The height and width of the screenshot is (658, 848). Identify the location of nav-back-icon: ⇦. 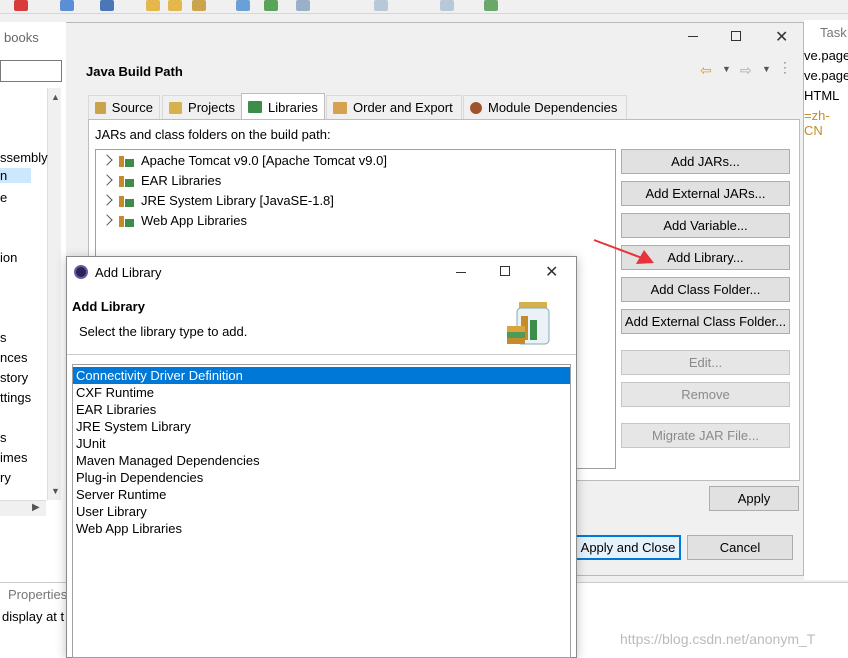
(706, 70).